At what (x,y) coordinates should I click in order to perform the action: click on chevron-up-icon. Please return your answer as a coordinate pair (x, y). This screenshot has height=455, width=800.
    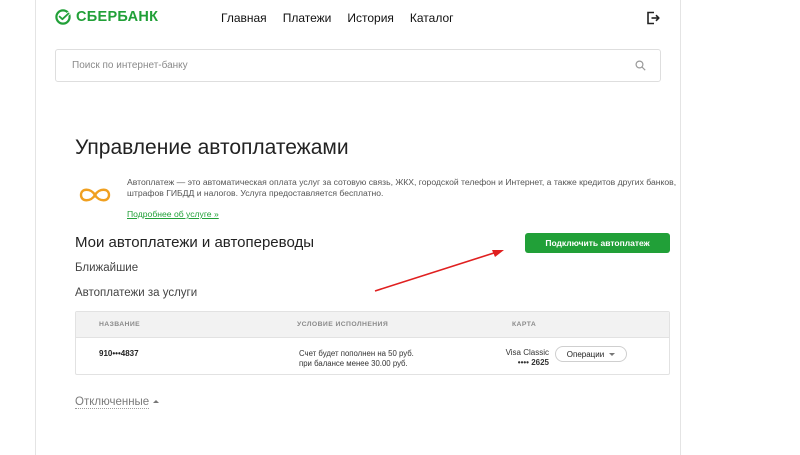
    Looking at the image, I should click on (156, 401).